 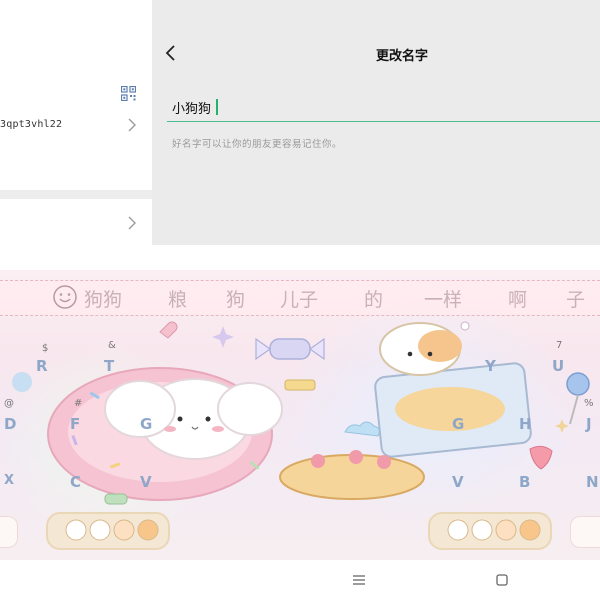 What do you see at coordinates (401, 56) in the screenshot?
I see `page-title: 更改名字` at bounding box center [401, 56].